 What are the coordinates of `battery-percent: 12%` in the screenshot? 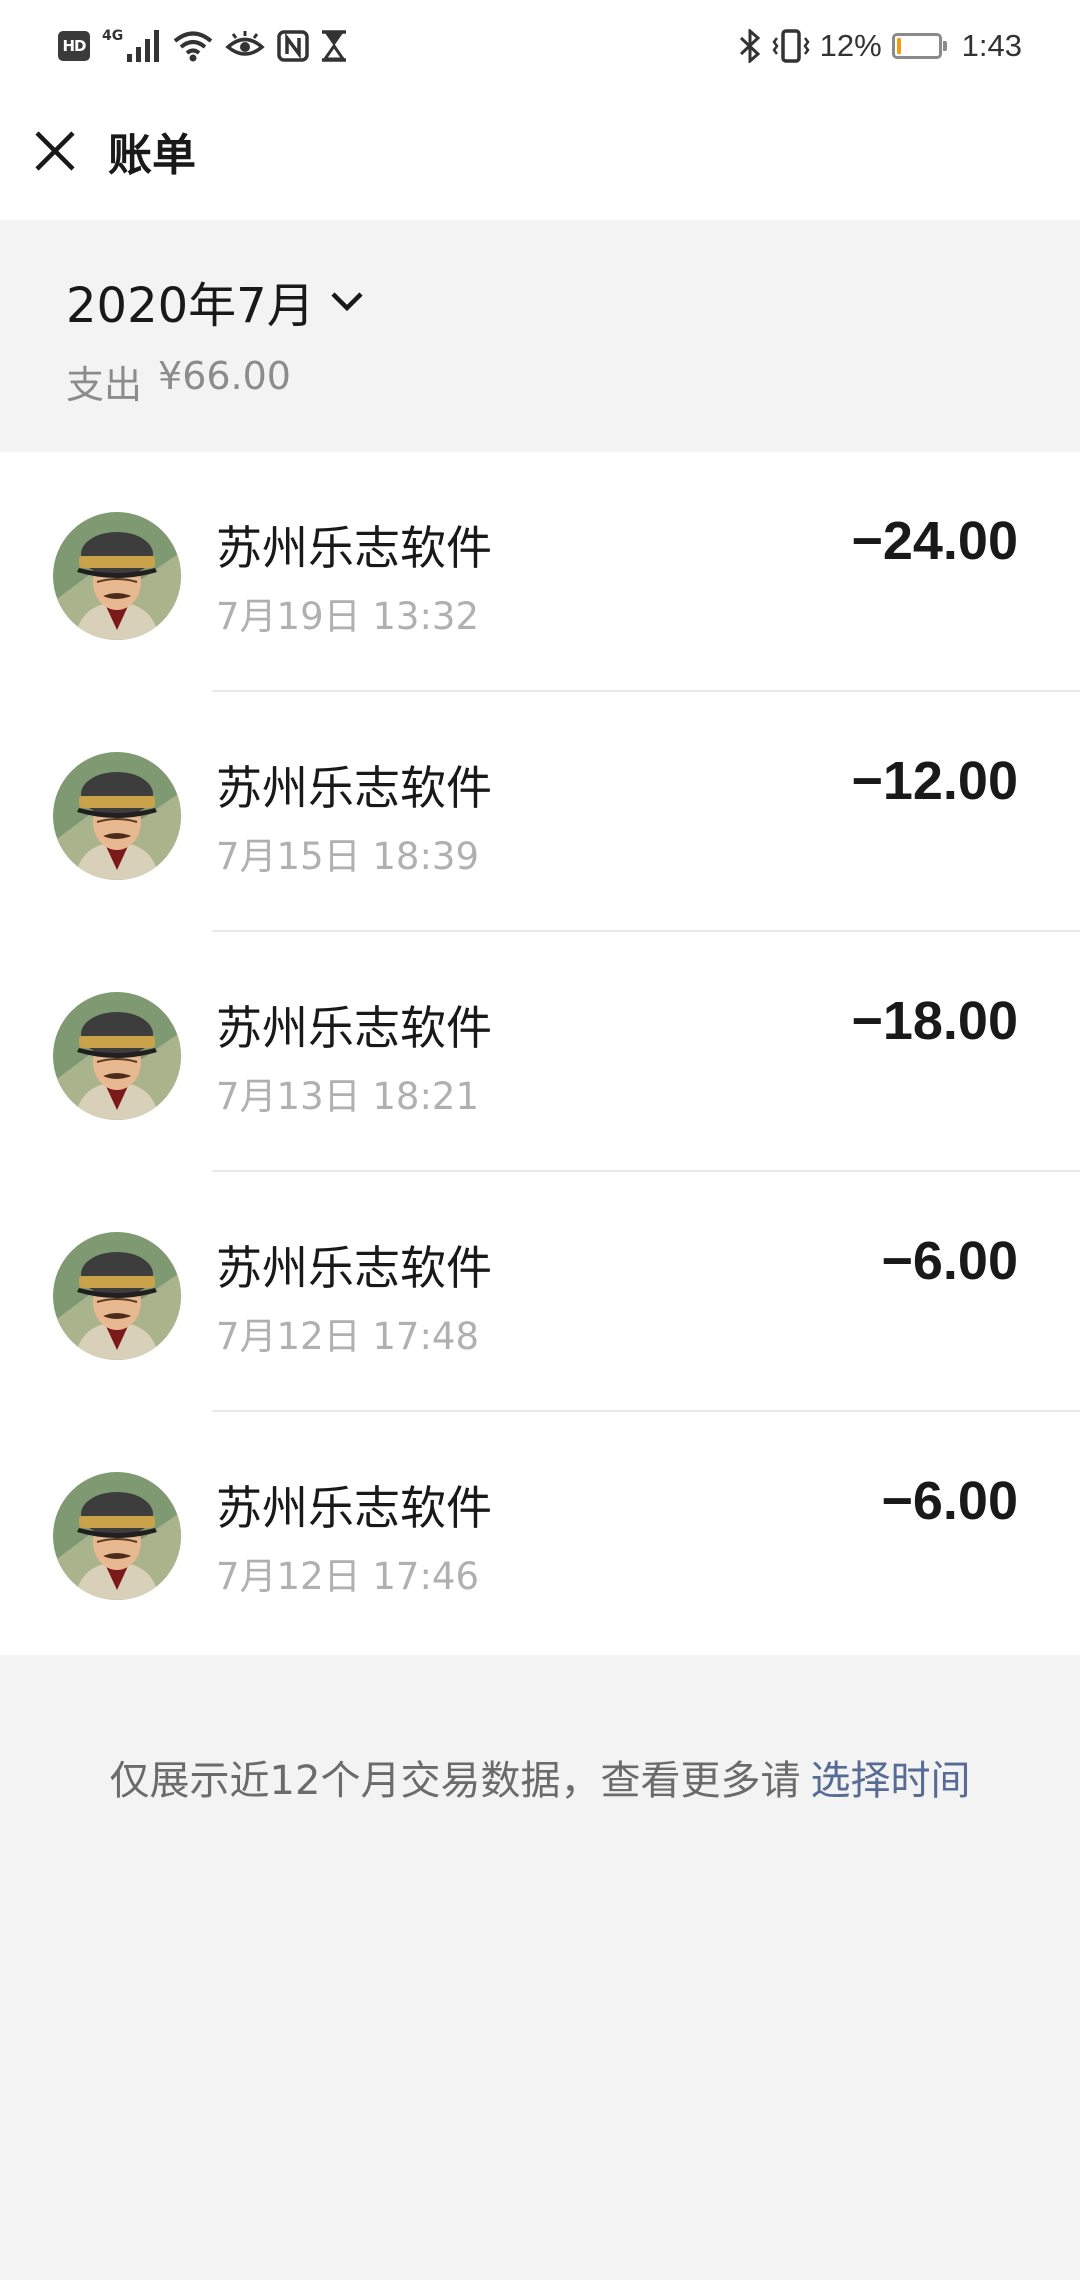 It's located at (850, 45).